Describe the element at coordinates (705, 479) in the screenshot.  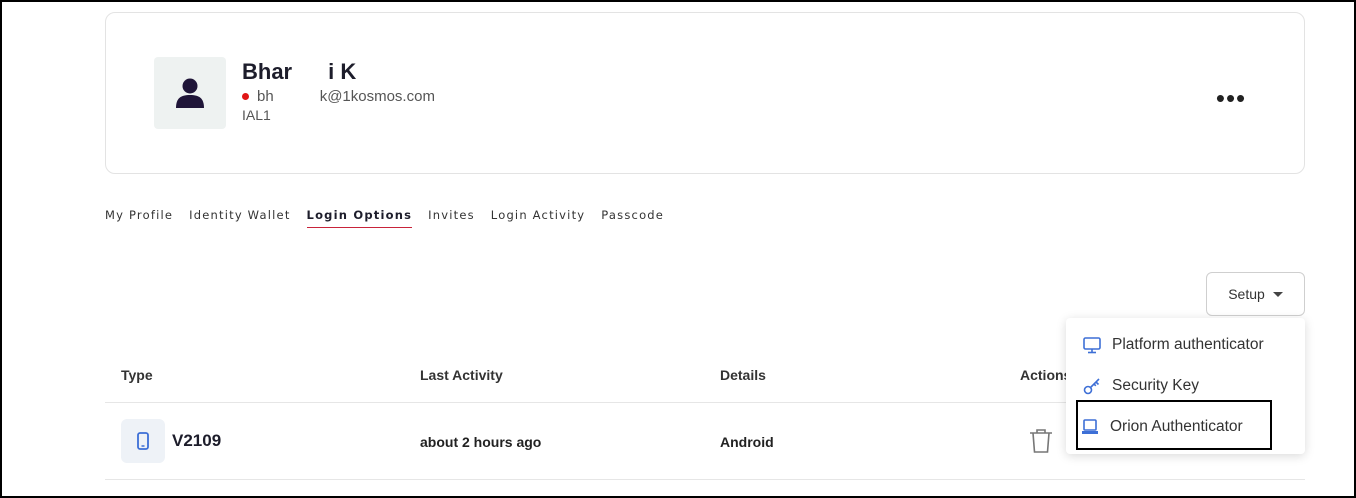
I see `table-divider` at that location.